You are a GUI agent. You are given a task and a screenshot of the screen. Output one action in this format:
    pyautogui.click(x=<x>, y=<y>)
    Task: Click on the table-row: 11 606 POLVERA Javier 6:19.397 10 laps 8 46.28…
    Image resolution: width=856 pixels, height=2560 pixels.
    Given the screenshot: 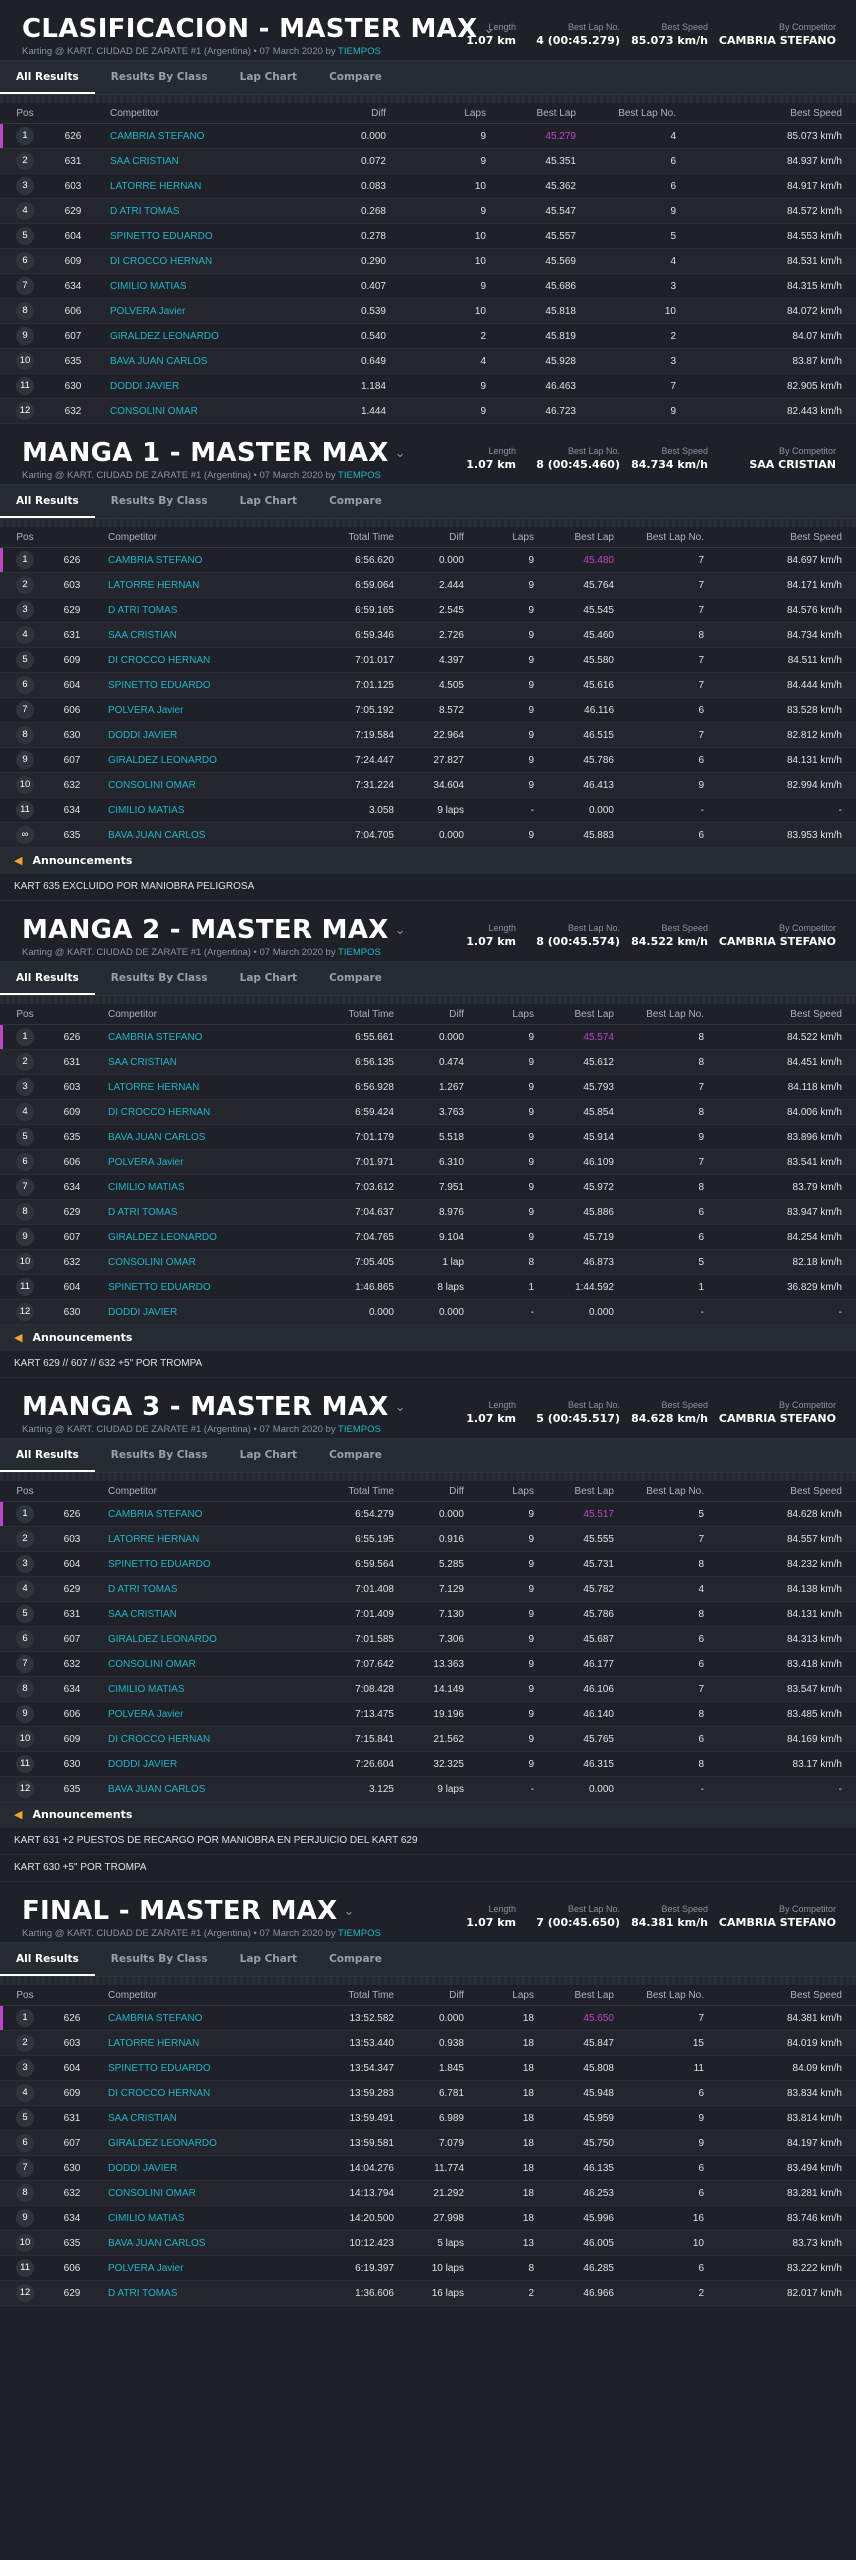 What is the action you would take?
    pyautogui.click(x=428, y=2268)
    